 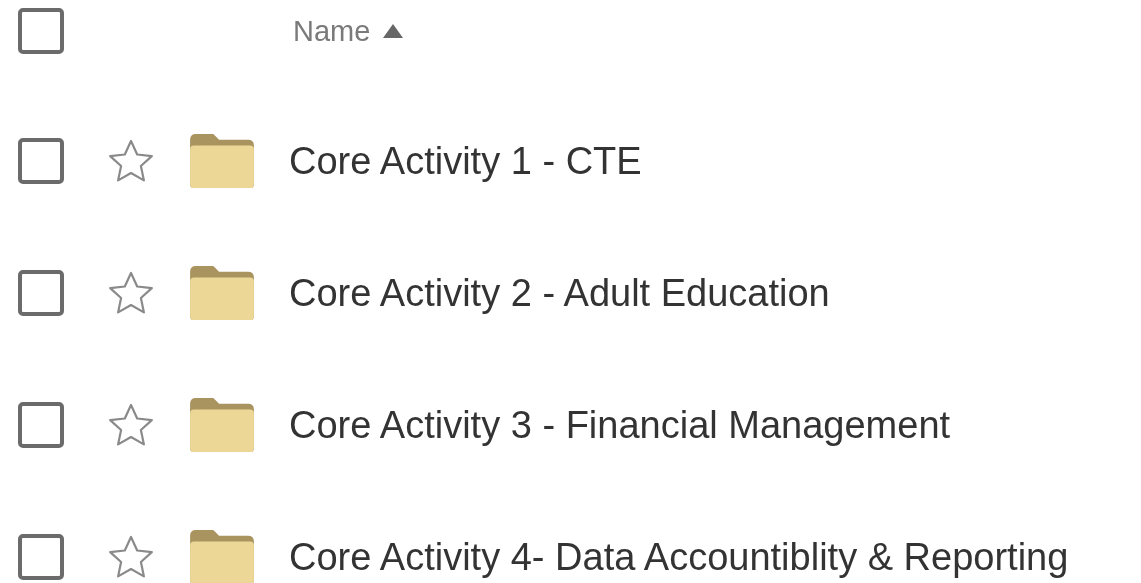 I want to click on name-column-header: Name, so click(x=349, y=31).